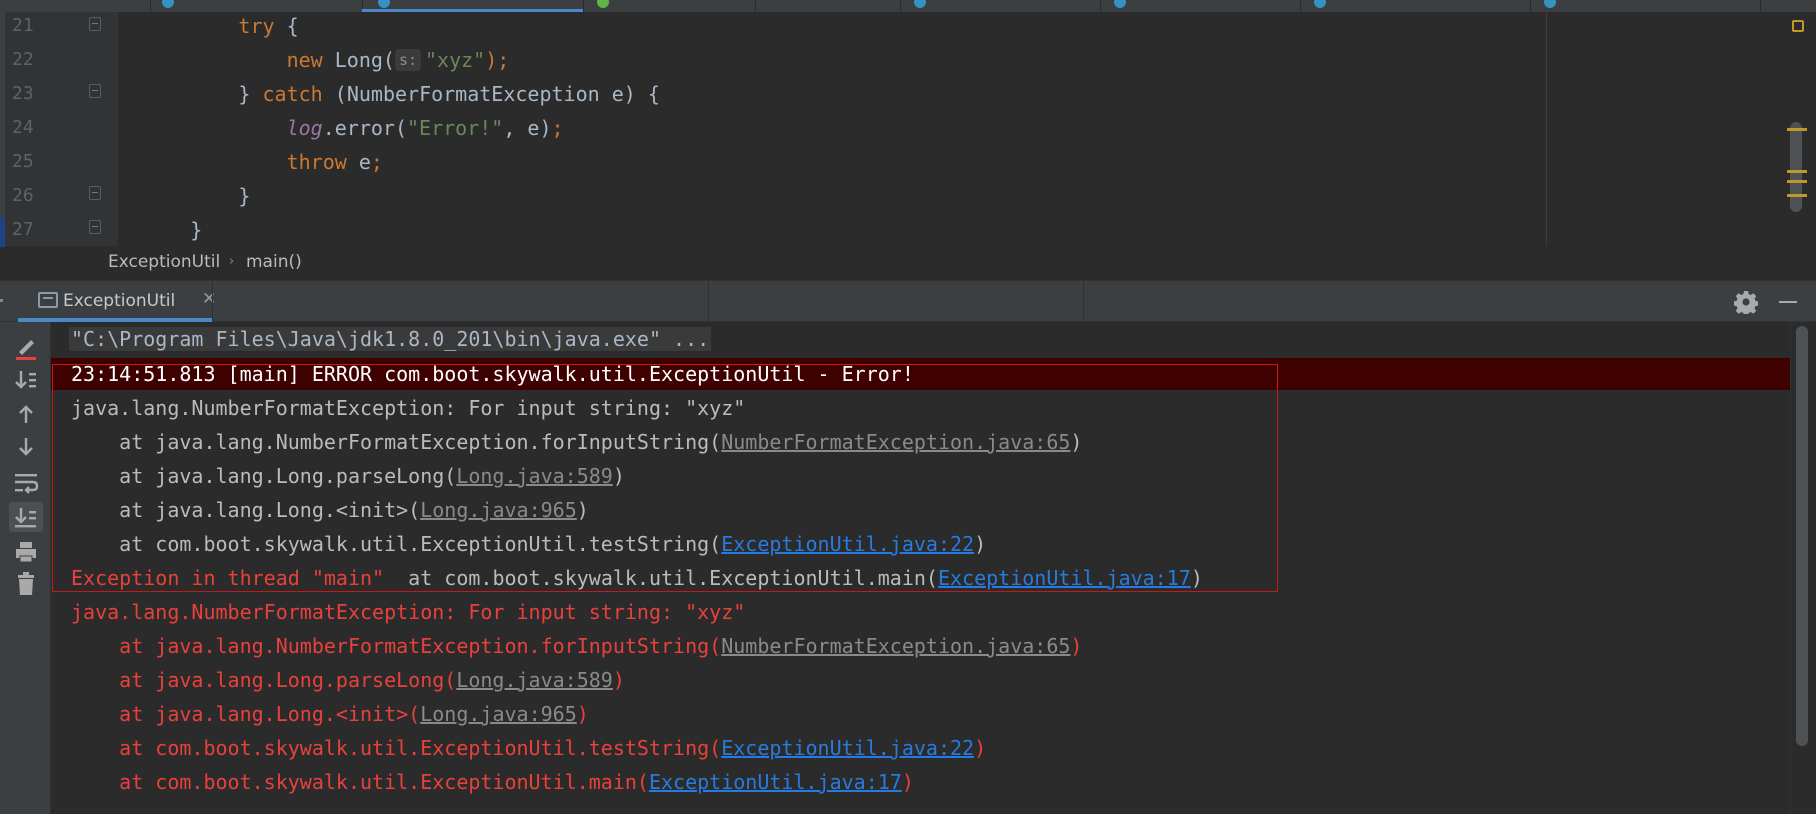 Image resolution: width=1816 pixels, height=814 pixels. Describe the element at coordinates (23, 127) in the screenshot. I see `line-number: 24` at that location.